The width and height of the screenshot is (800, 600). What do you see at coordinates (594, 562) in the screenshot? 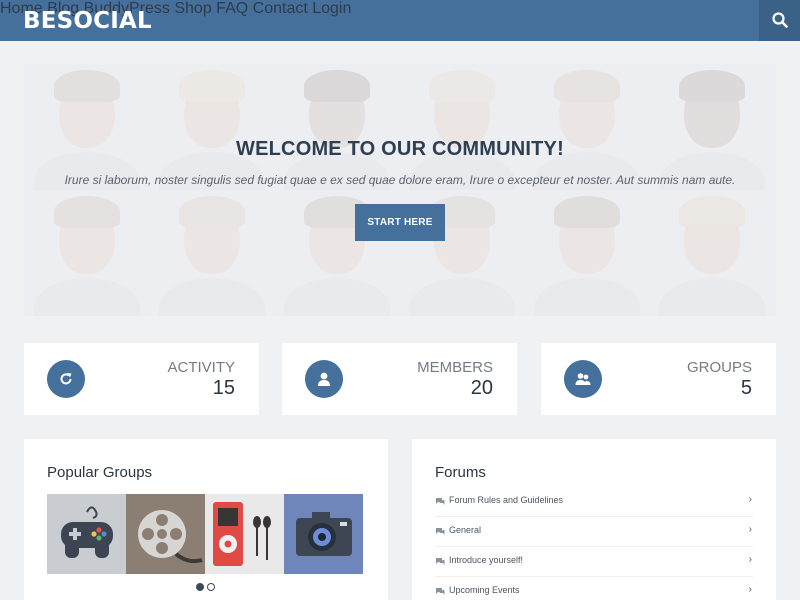
I see `forum-item: Introduce yourself! ›` at bounding box center [594, 562].